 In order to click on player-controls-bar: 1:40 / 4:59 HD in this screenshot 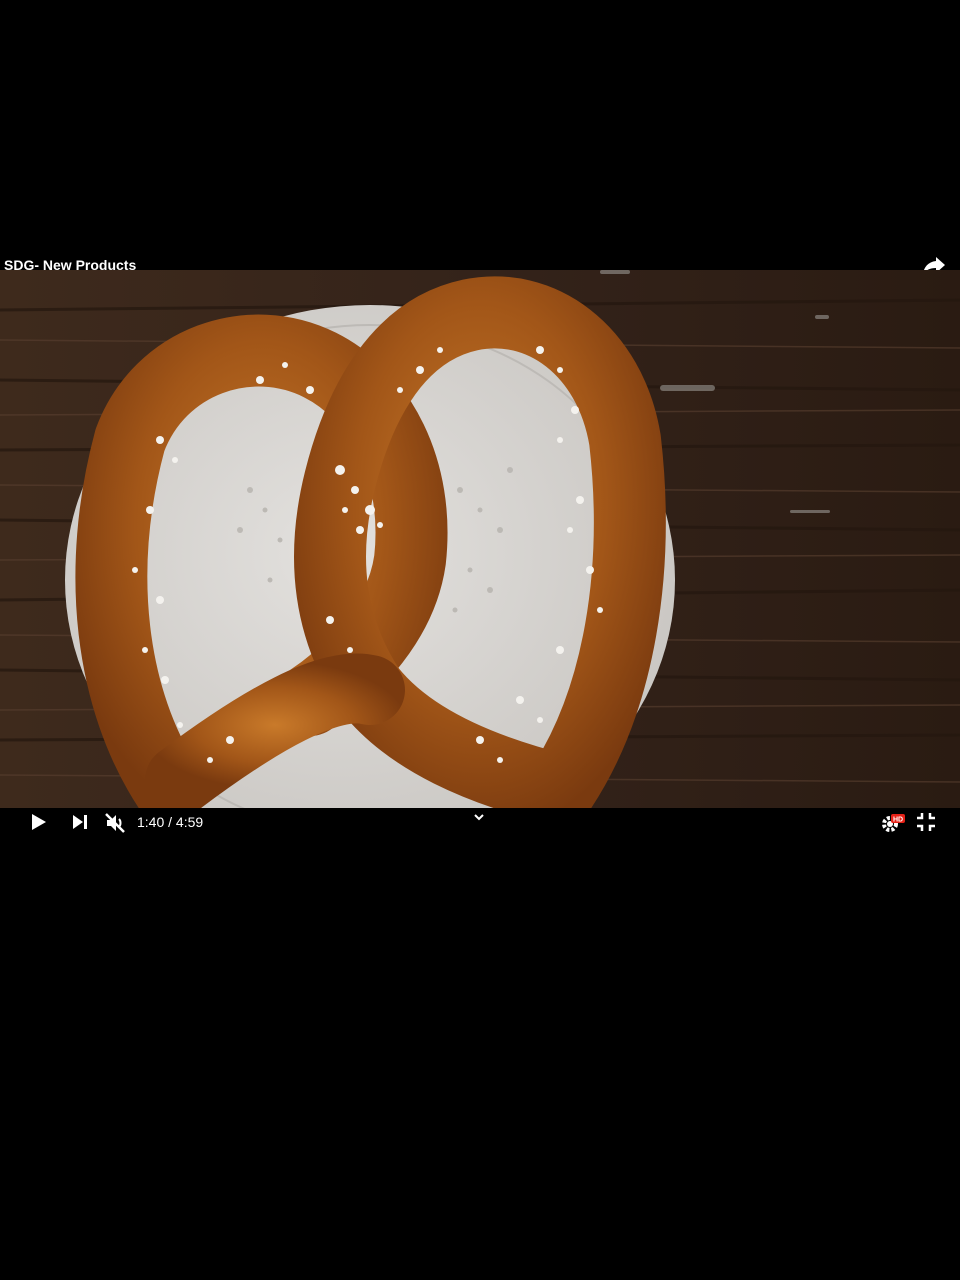, I will do `click(480, 822)`.